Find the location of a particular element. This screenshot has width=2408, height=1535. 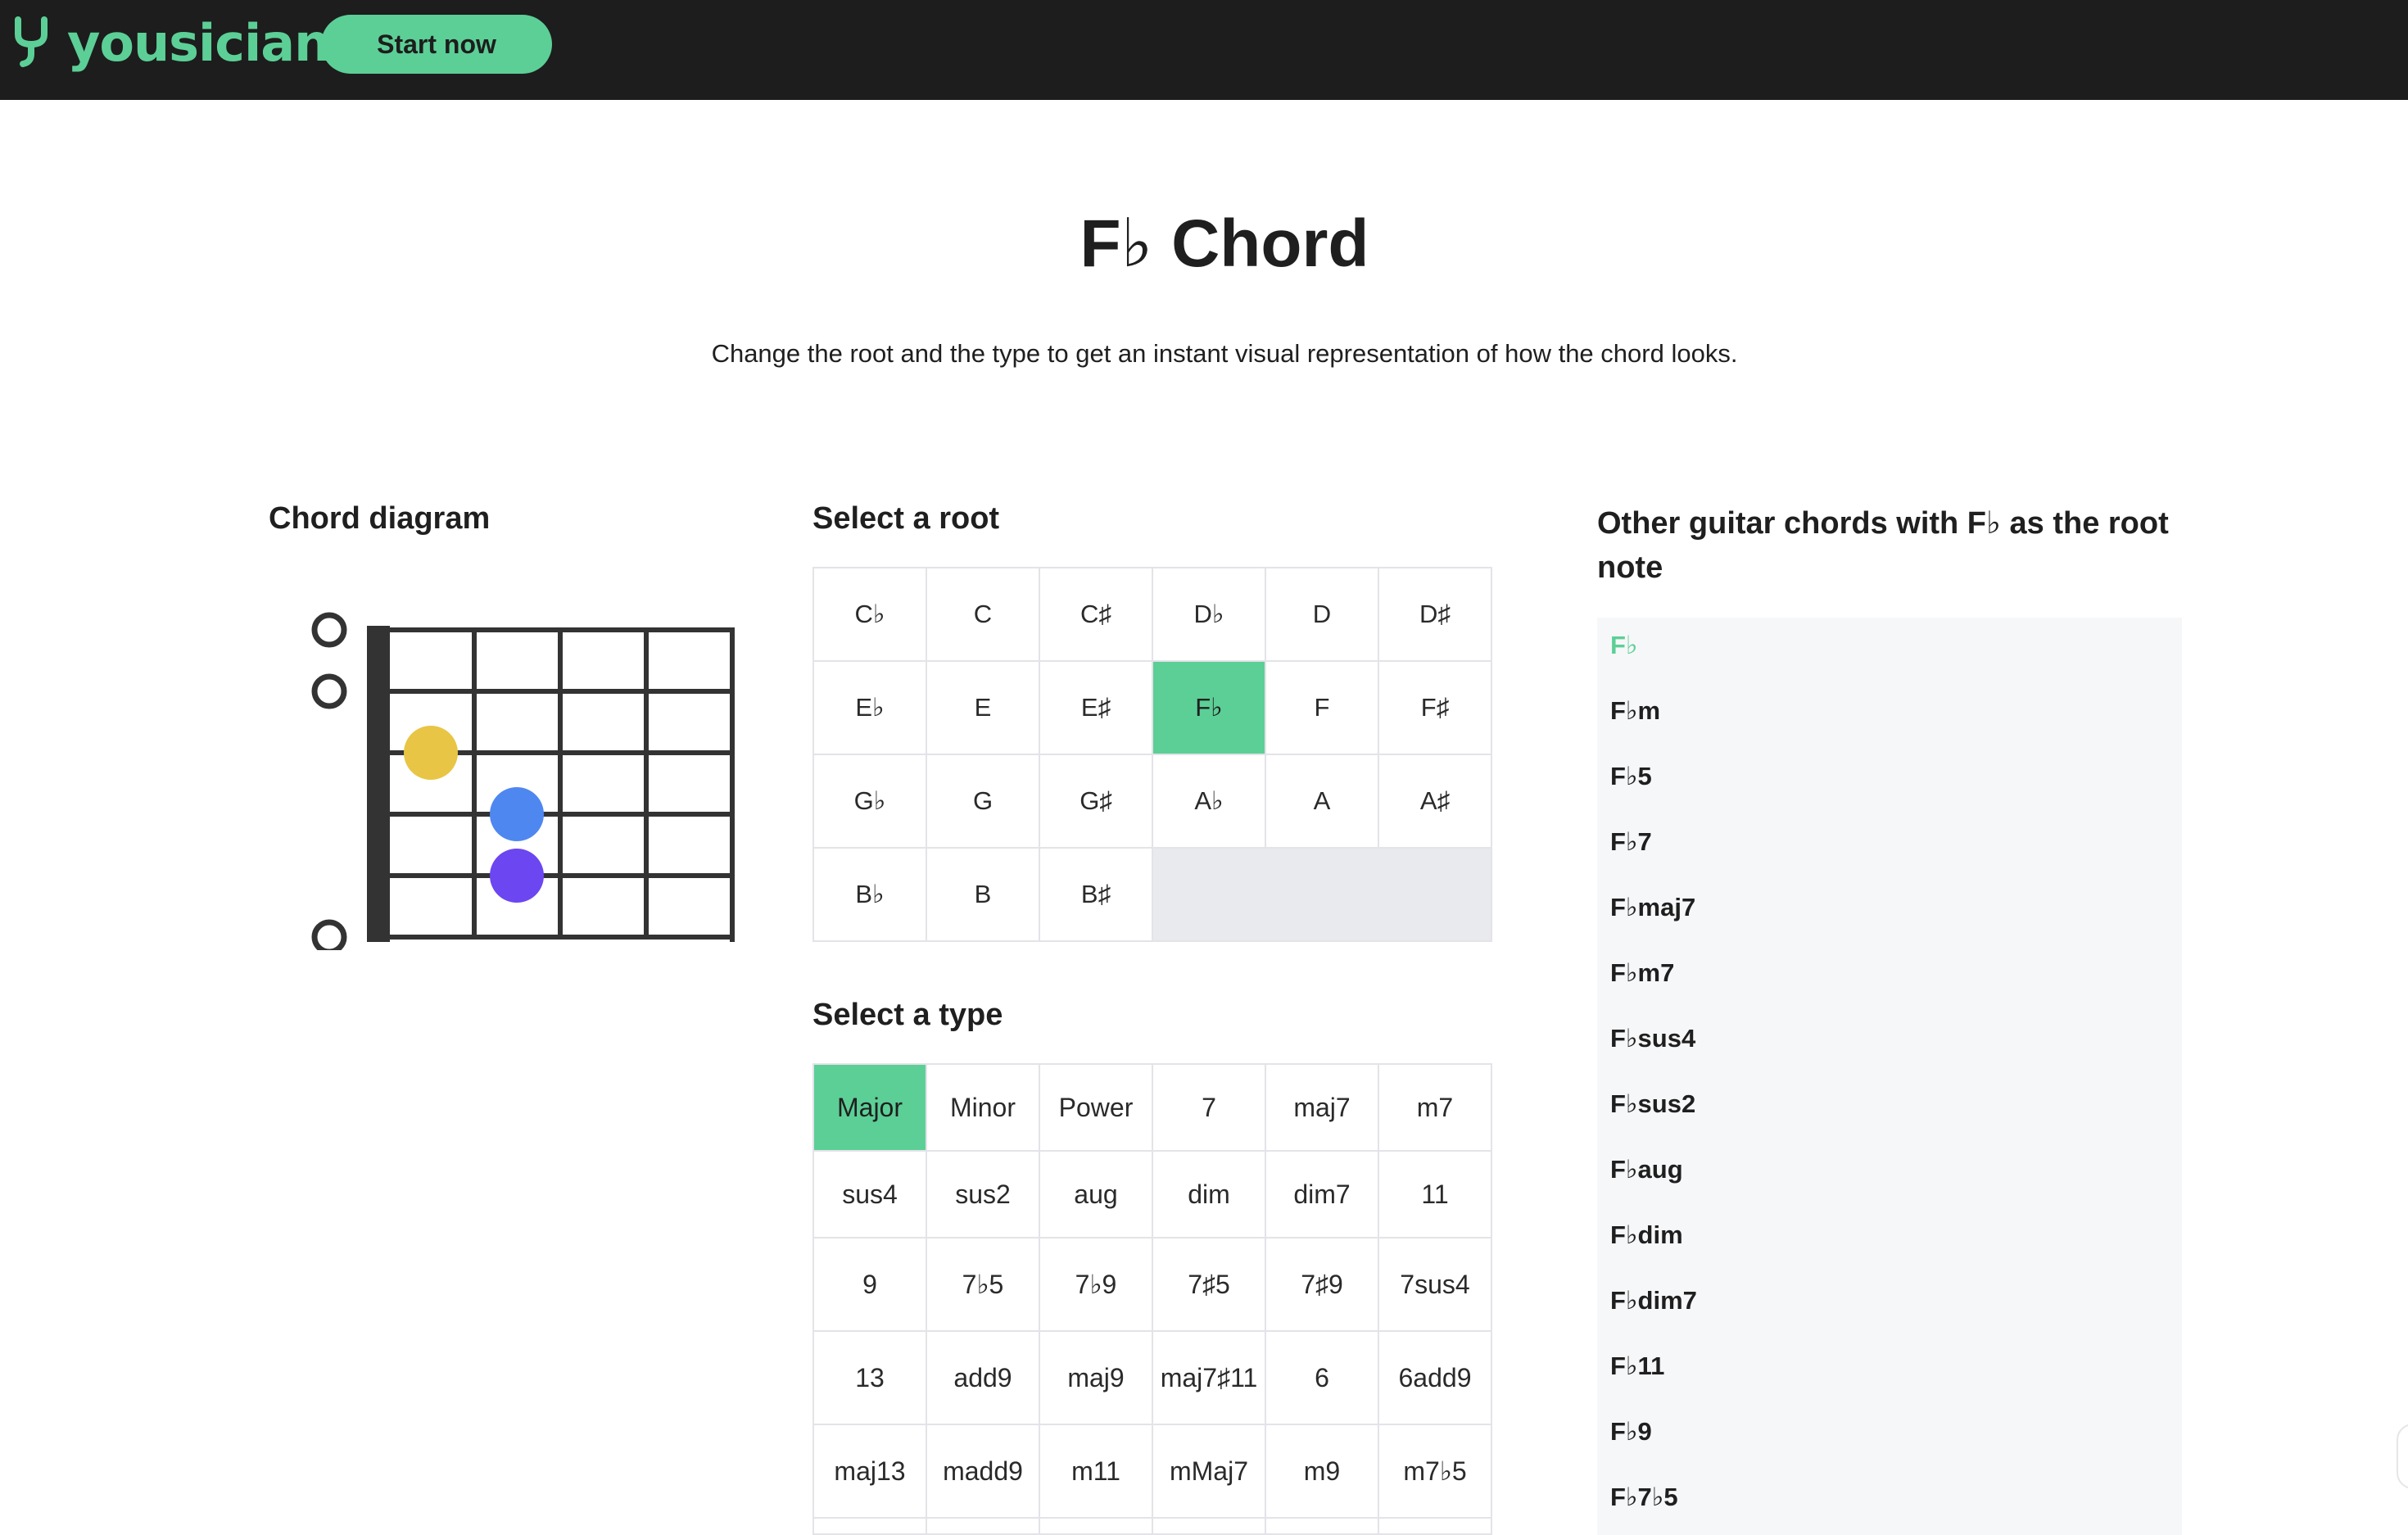

other-chord-link: F♭9 is located at coordinates (1631, 1432).